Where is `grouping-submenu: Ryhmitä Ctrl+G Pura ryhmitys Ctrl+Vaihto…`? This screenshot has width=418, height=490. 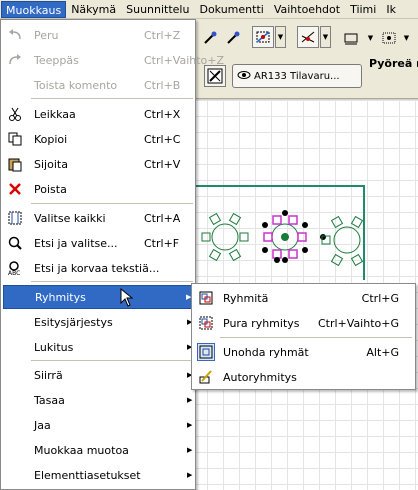
grouping-submenu: Ryhmitä Ctrl+G Pura ryhmitys Ctrl+Vaihto… is located at coordinates (303, 336).